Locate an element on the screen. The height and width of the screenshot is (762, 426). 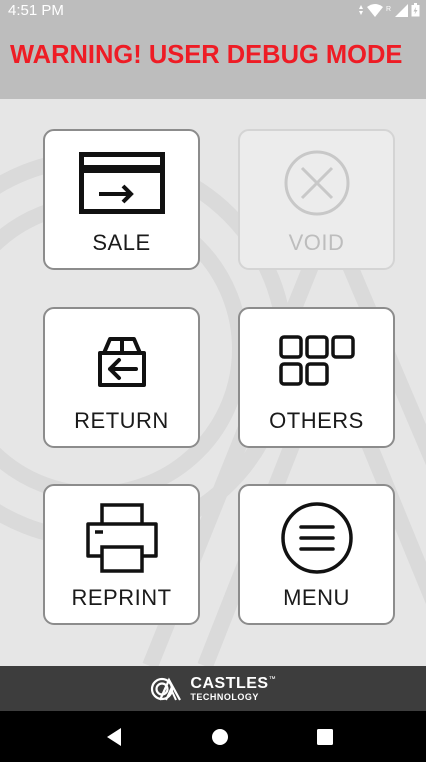
menu-button: MENU is located at coordinates (316, 554).